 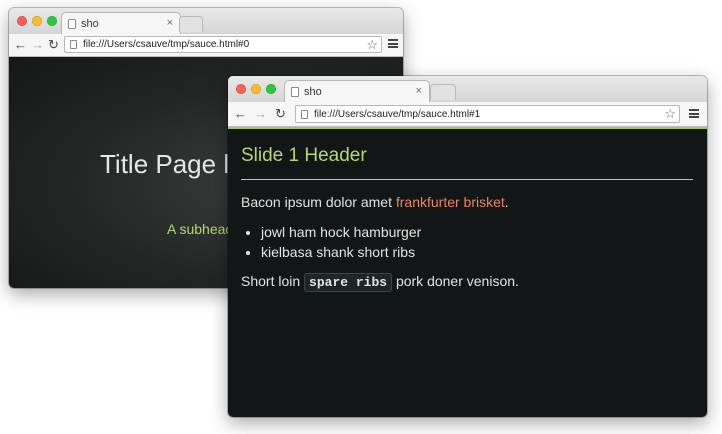 What do you see at coordinates (273, 281) in the screenshot?
I see `paragraph-text: Short loin` at bounding box center [273, 281].